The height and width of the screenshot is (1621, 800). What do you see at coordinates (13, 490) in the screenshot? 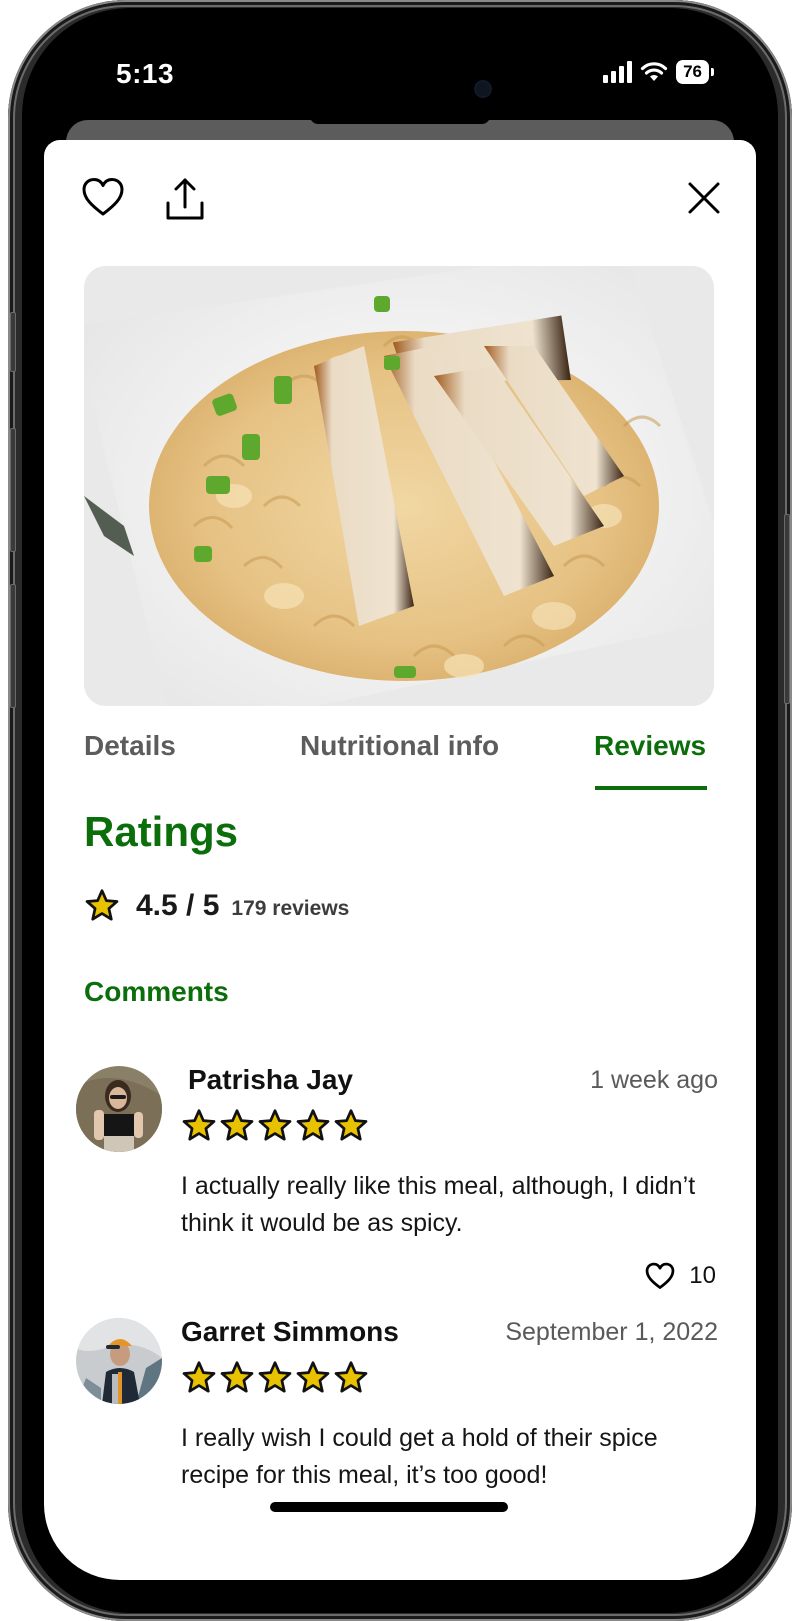
I see `volume-up-button` at bounding box center [13, 490].